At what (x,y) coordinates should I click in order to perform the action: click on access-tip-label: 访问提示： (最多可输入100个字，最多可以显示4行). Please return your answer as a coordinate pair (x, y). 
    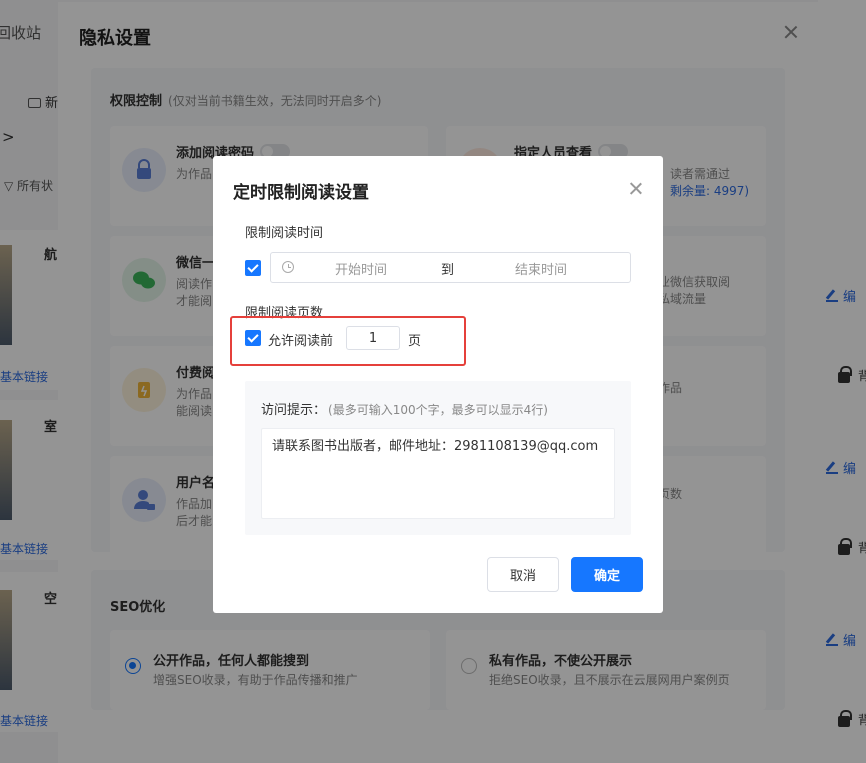
    Looking at the image, I should click on (404, 410).